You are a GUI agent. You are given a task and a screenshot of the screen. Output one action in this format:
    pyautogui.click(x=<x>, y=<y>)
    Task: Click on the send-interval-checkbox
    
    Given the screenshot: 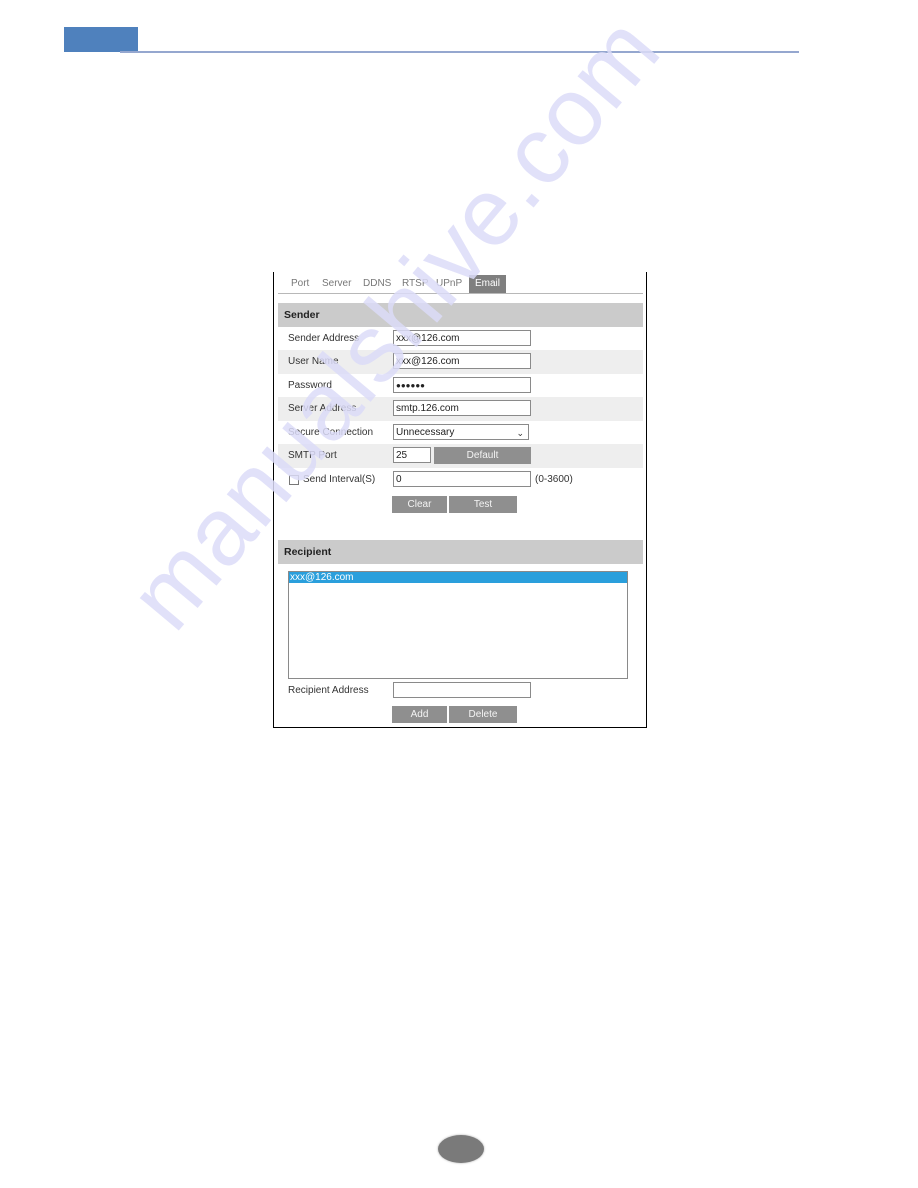 What is the action you would take?
    pyautogui.click(x=294, y=480)
    